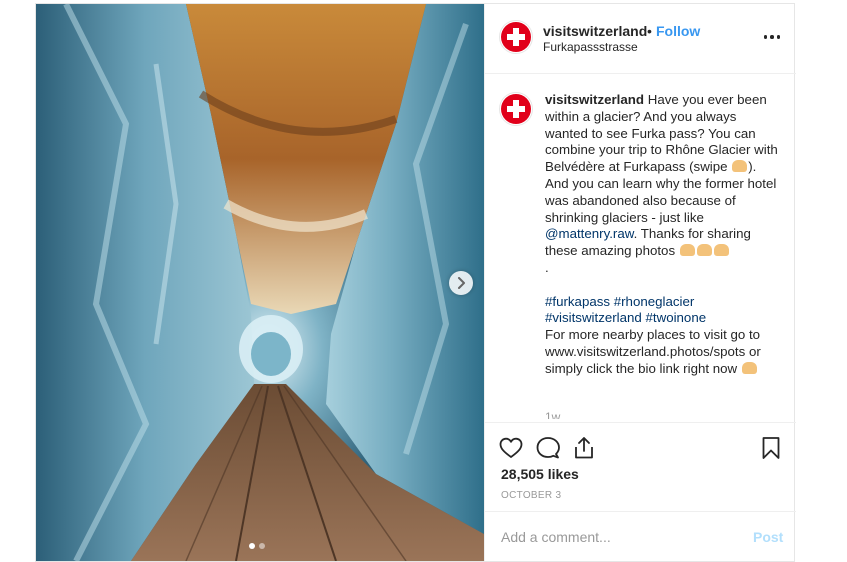 This screenshot has width=847, height=562. Describe the element at coordinates (678, 31) in the screenshot. I see `follow-button: Follow` at that location.